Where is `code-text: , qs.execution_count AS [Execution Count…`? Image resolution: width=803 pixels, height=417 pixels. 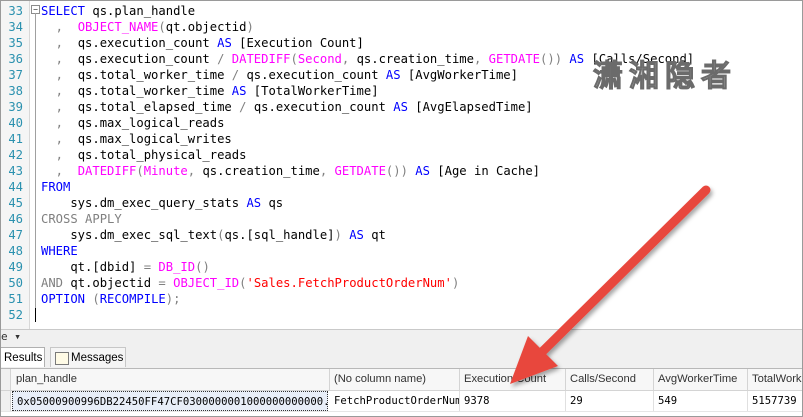 code-text: , qs.execution_count AS [Execution Count… is located at coordinates (202, 43).